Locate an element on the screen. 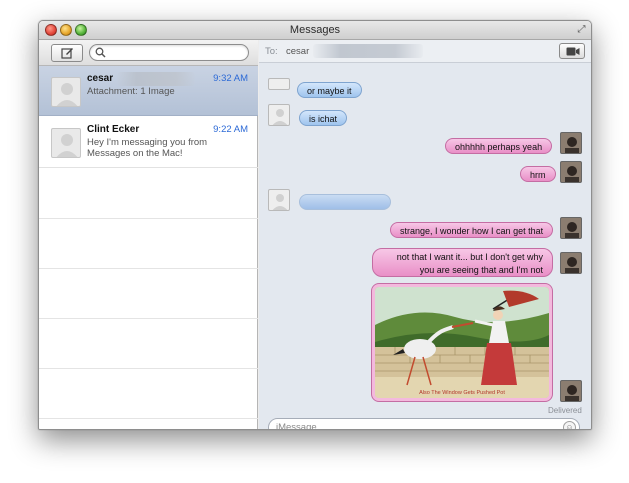  compose-button is located at coordinates (67, 53).